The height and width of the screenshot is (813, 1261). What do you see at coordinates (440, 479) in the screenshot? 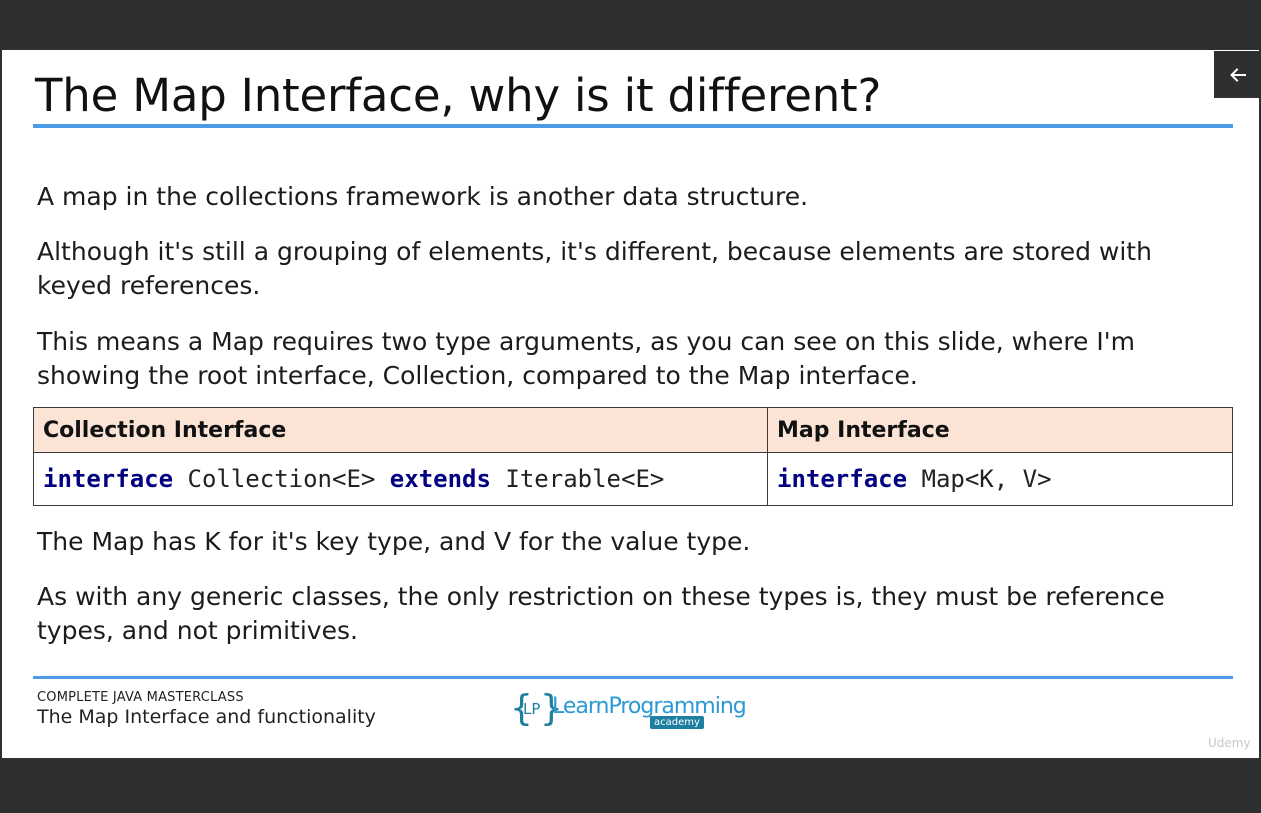
I see `code-keyword: extends` at bounding box center [440, 479].